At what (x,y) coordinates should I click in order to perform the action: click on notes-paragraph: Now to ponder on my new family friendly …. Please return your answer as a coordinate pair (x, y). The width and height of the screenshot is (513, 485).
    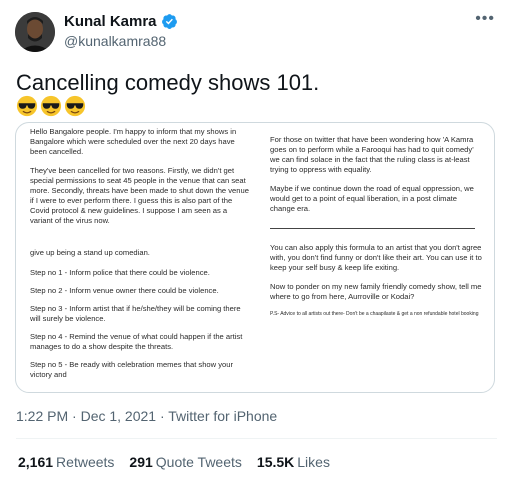
    Looking at the image, I should click on (376, 291).